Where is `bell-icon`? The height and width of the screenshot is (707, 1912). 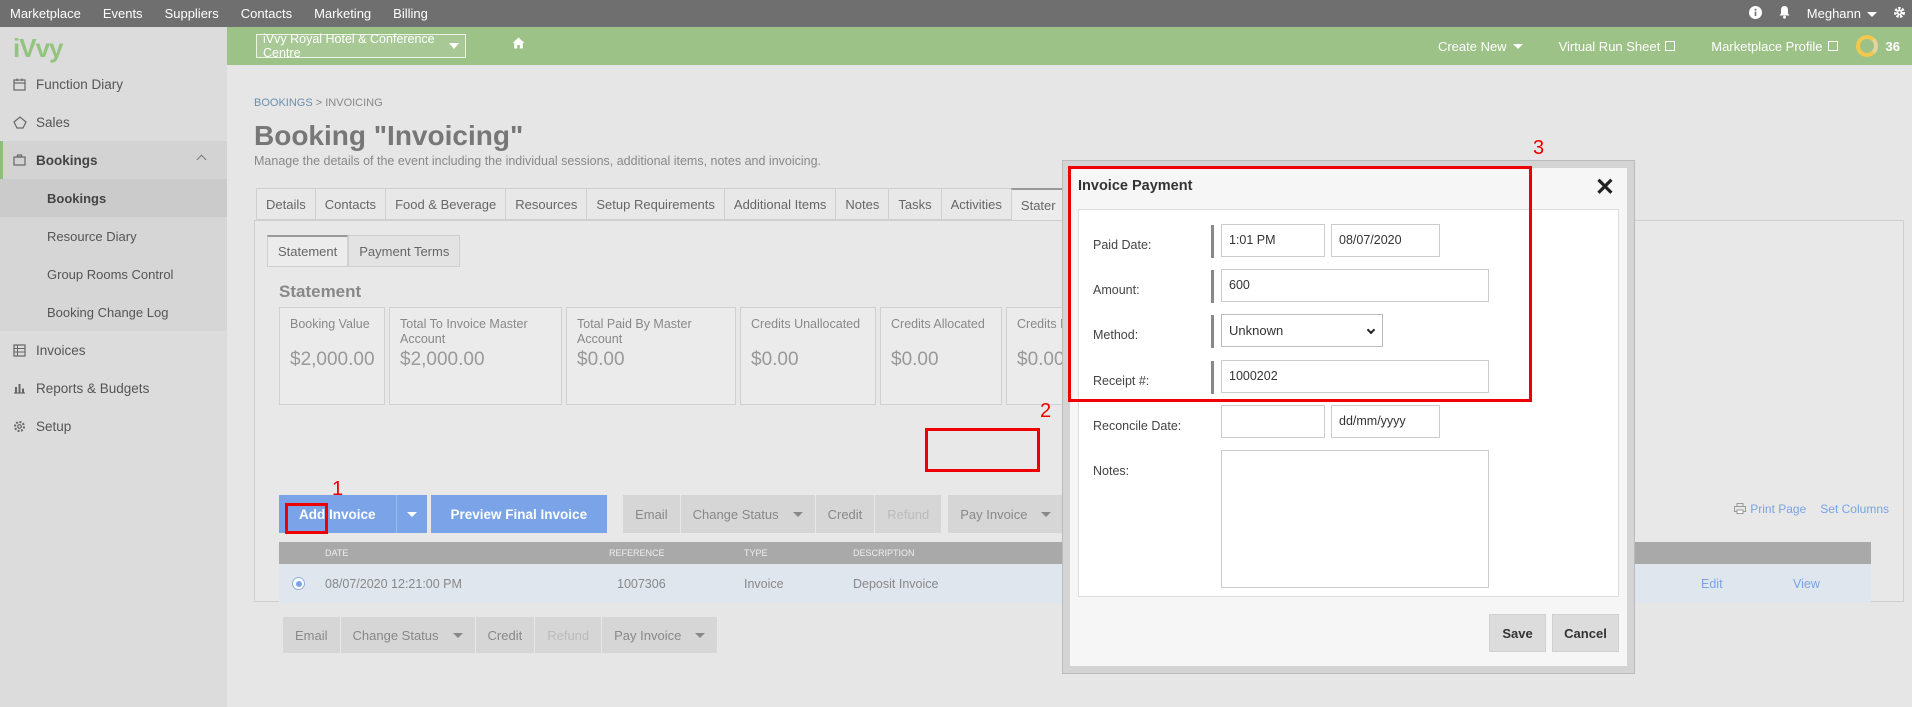
bell-icon is located at coordinates (1784, 13).